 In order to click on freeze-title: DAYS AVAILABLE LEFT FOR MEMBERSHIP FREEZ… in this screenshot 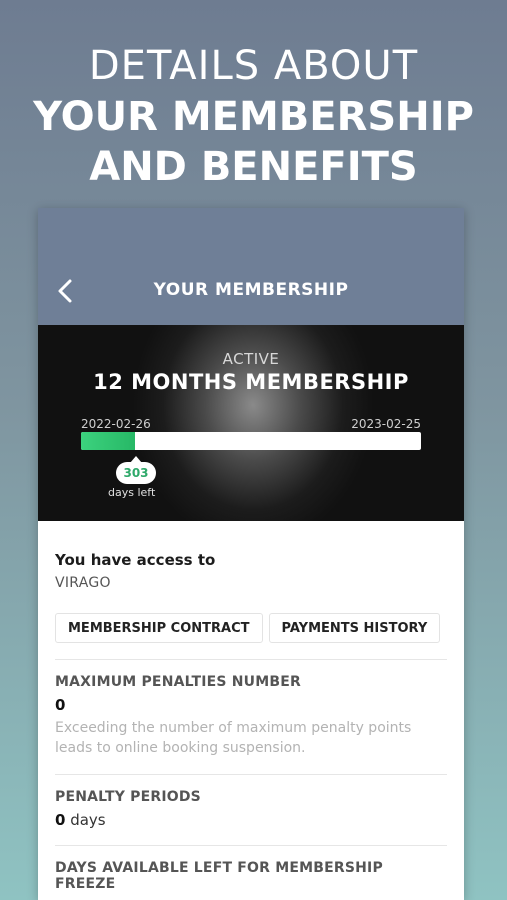, I will do `click(219, 876)`.